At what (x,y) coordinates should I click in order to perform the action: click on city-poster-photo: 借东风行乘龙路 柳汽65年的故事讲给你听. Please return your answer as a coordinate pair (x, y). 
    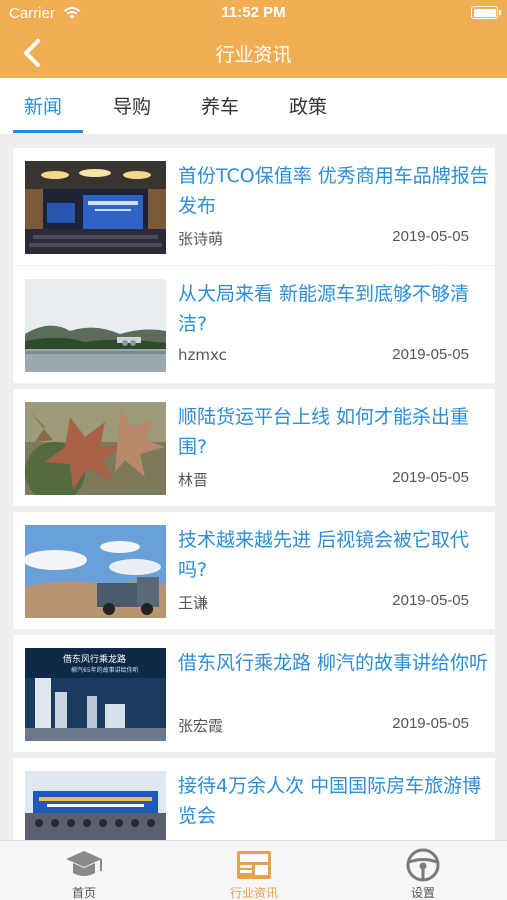
    Looking at the image, I should click on (95, 694).